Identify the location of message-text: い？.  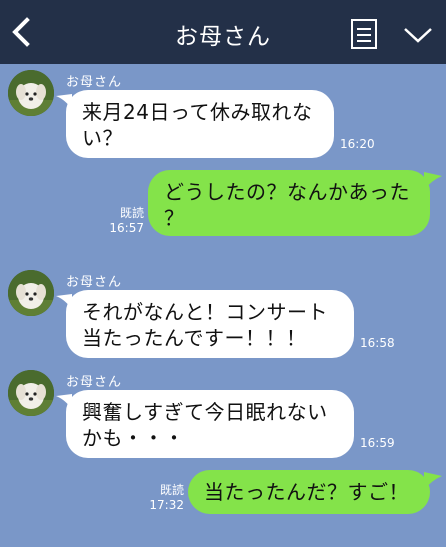
(102, 138).